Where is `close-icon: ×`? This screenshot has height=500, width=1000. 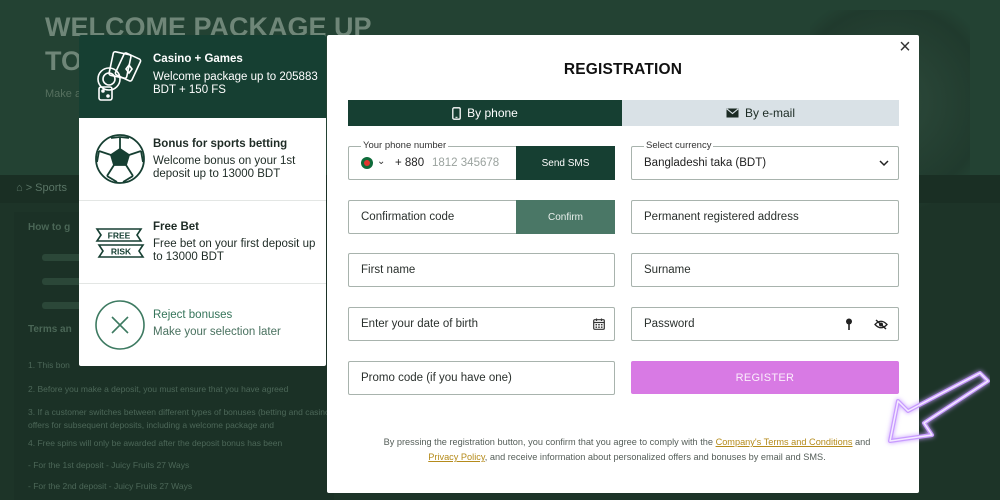 close-icon: × is located at coordinates (905, 47).